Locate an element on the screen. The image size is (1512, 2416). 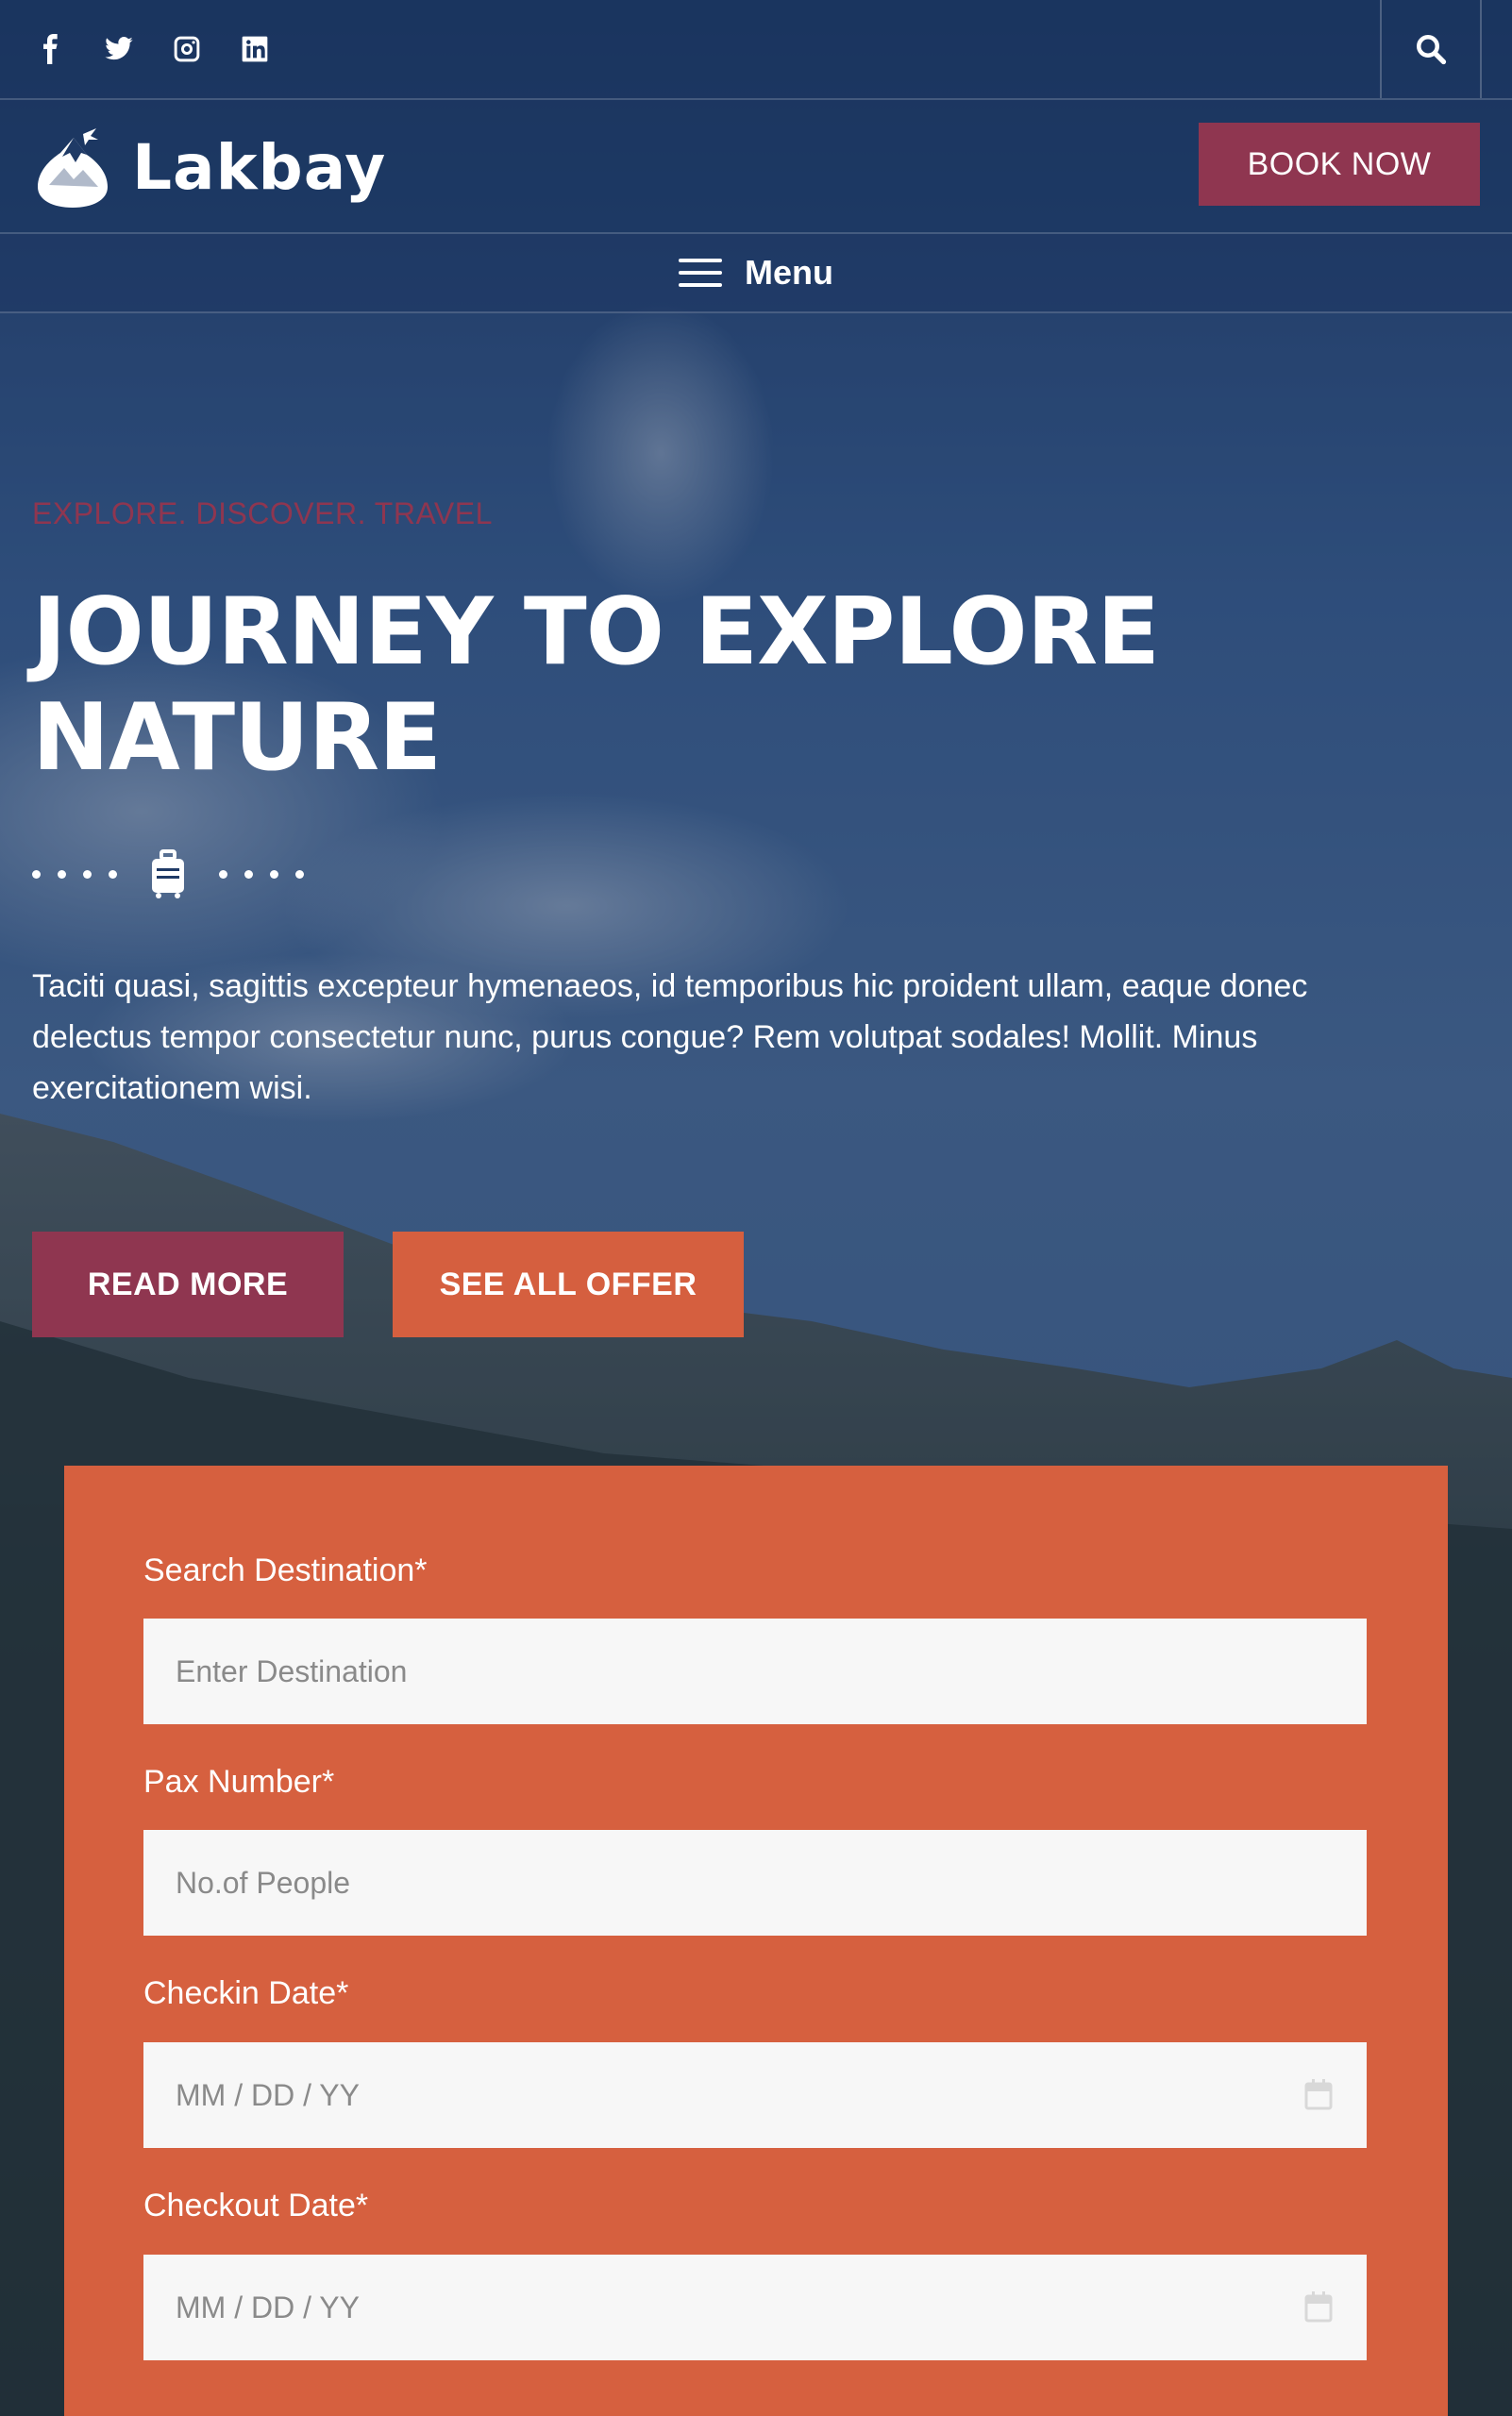
checkin-date-input: MM / DD / YY is located at coordinates (755, 2095).